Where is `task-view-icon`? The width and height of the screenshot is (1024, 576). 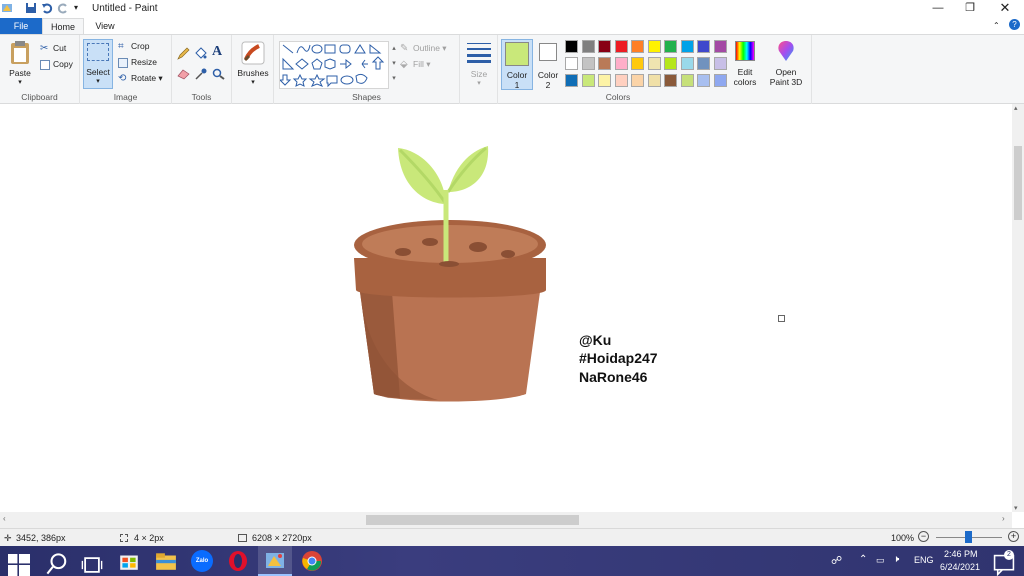
task-view-icon is located at coordinates (92, 565).